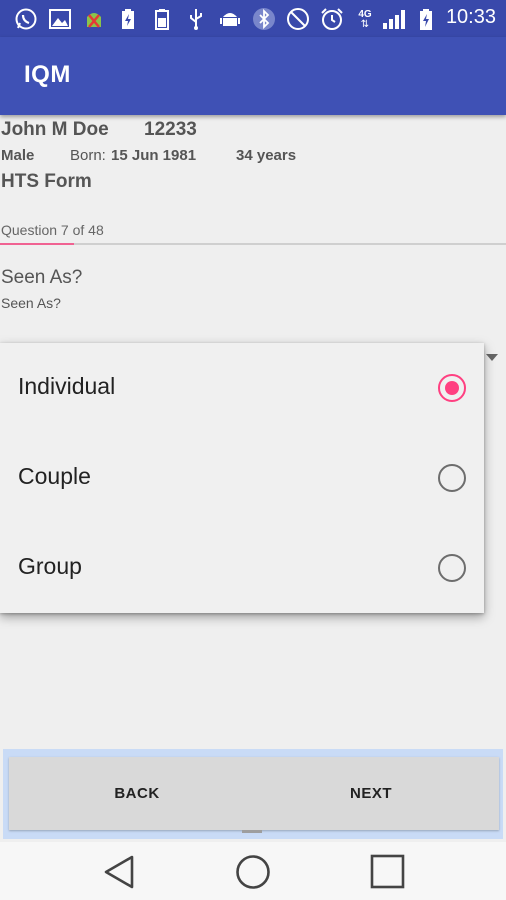  Describe the element at coordinates (230, 19) in the screenshot. I see `android-icon` at that location.